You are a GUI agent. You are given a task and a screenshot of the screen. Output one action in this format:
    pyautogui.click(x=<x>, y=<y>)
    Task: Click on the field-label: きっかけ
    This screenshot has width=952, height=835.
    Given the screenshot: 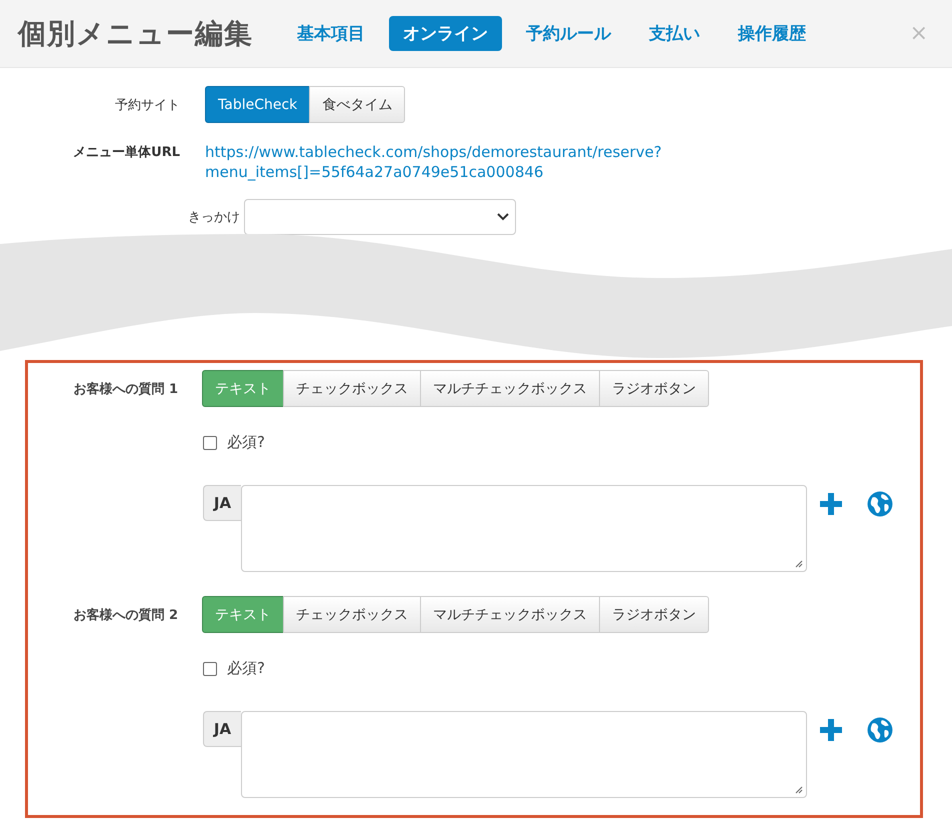 What is the action you would take?
    pyautogui.click(x=214, y=217)
    